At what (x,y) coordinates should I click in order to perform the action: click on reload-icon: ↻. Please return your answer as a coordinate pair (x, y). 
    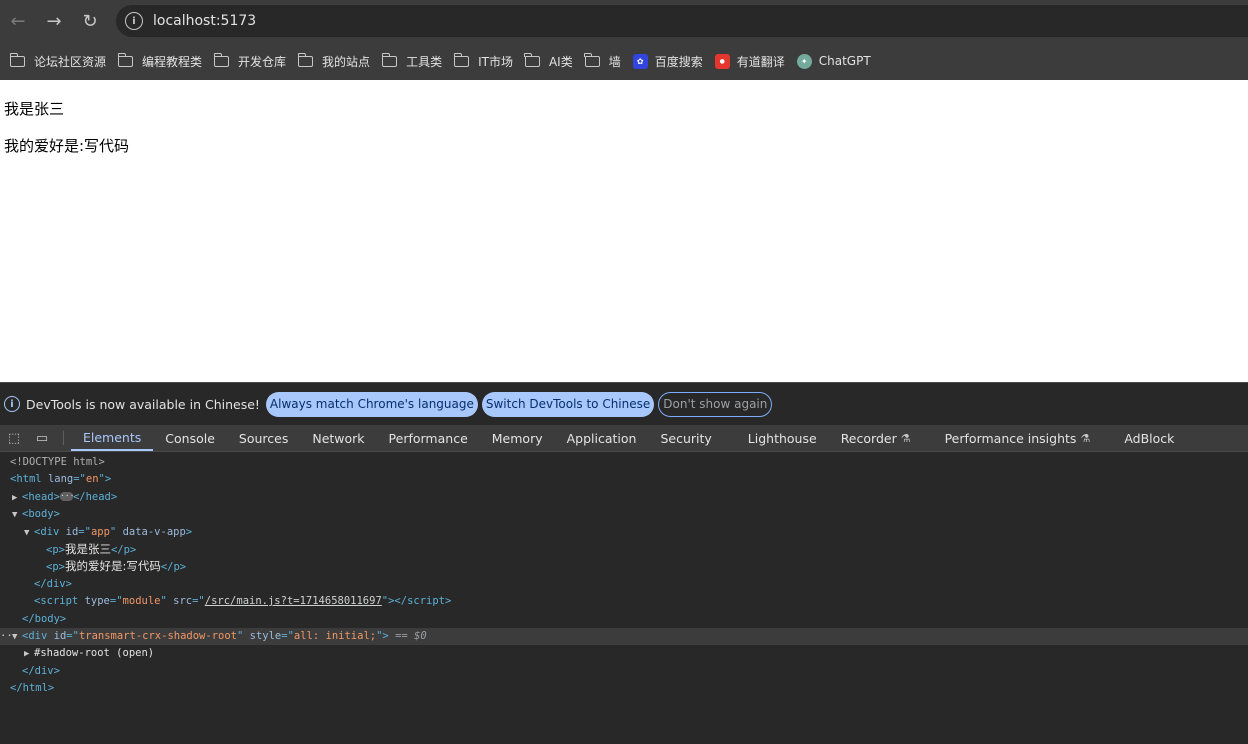
    Looking at the image, I should click on (90, 21).